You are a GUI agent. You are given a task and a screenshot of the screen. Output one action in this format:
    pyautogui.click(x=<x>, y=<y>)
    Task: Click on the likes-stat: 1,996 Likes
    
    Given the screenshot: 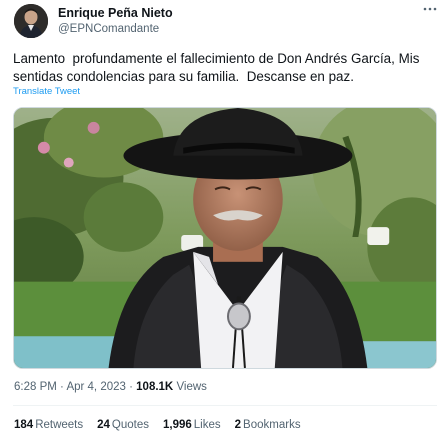 What is the action you would take?
    pyautogui.click(x=192, y=425)
    